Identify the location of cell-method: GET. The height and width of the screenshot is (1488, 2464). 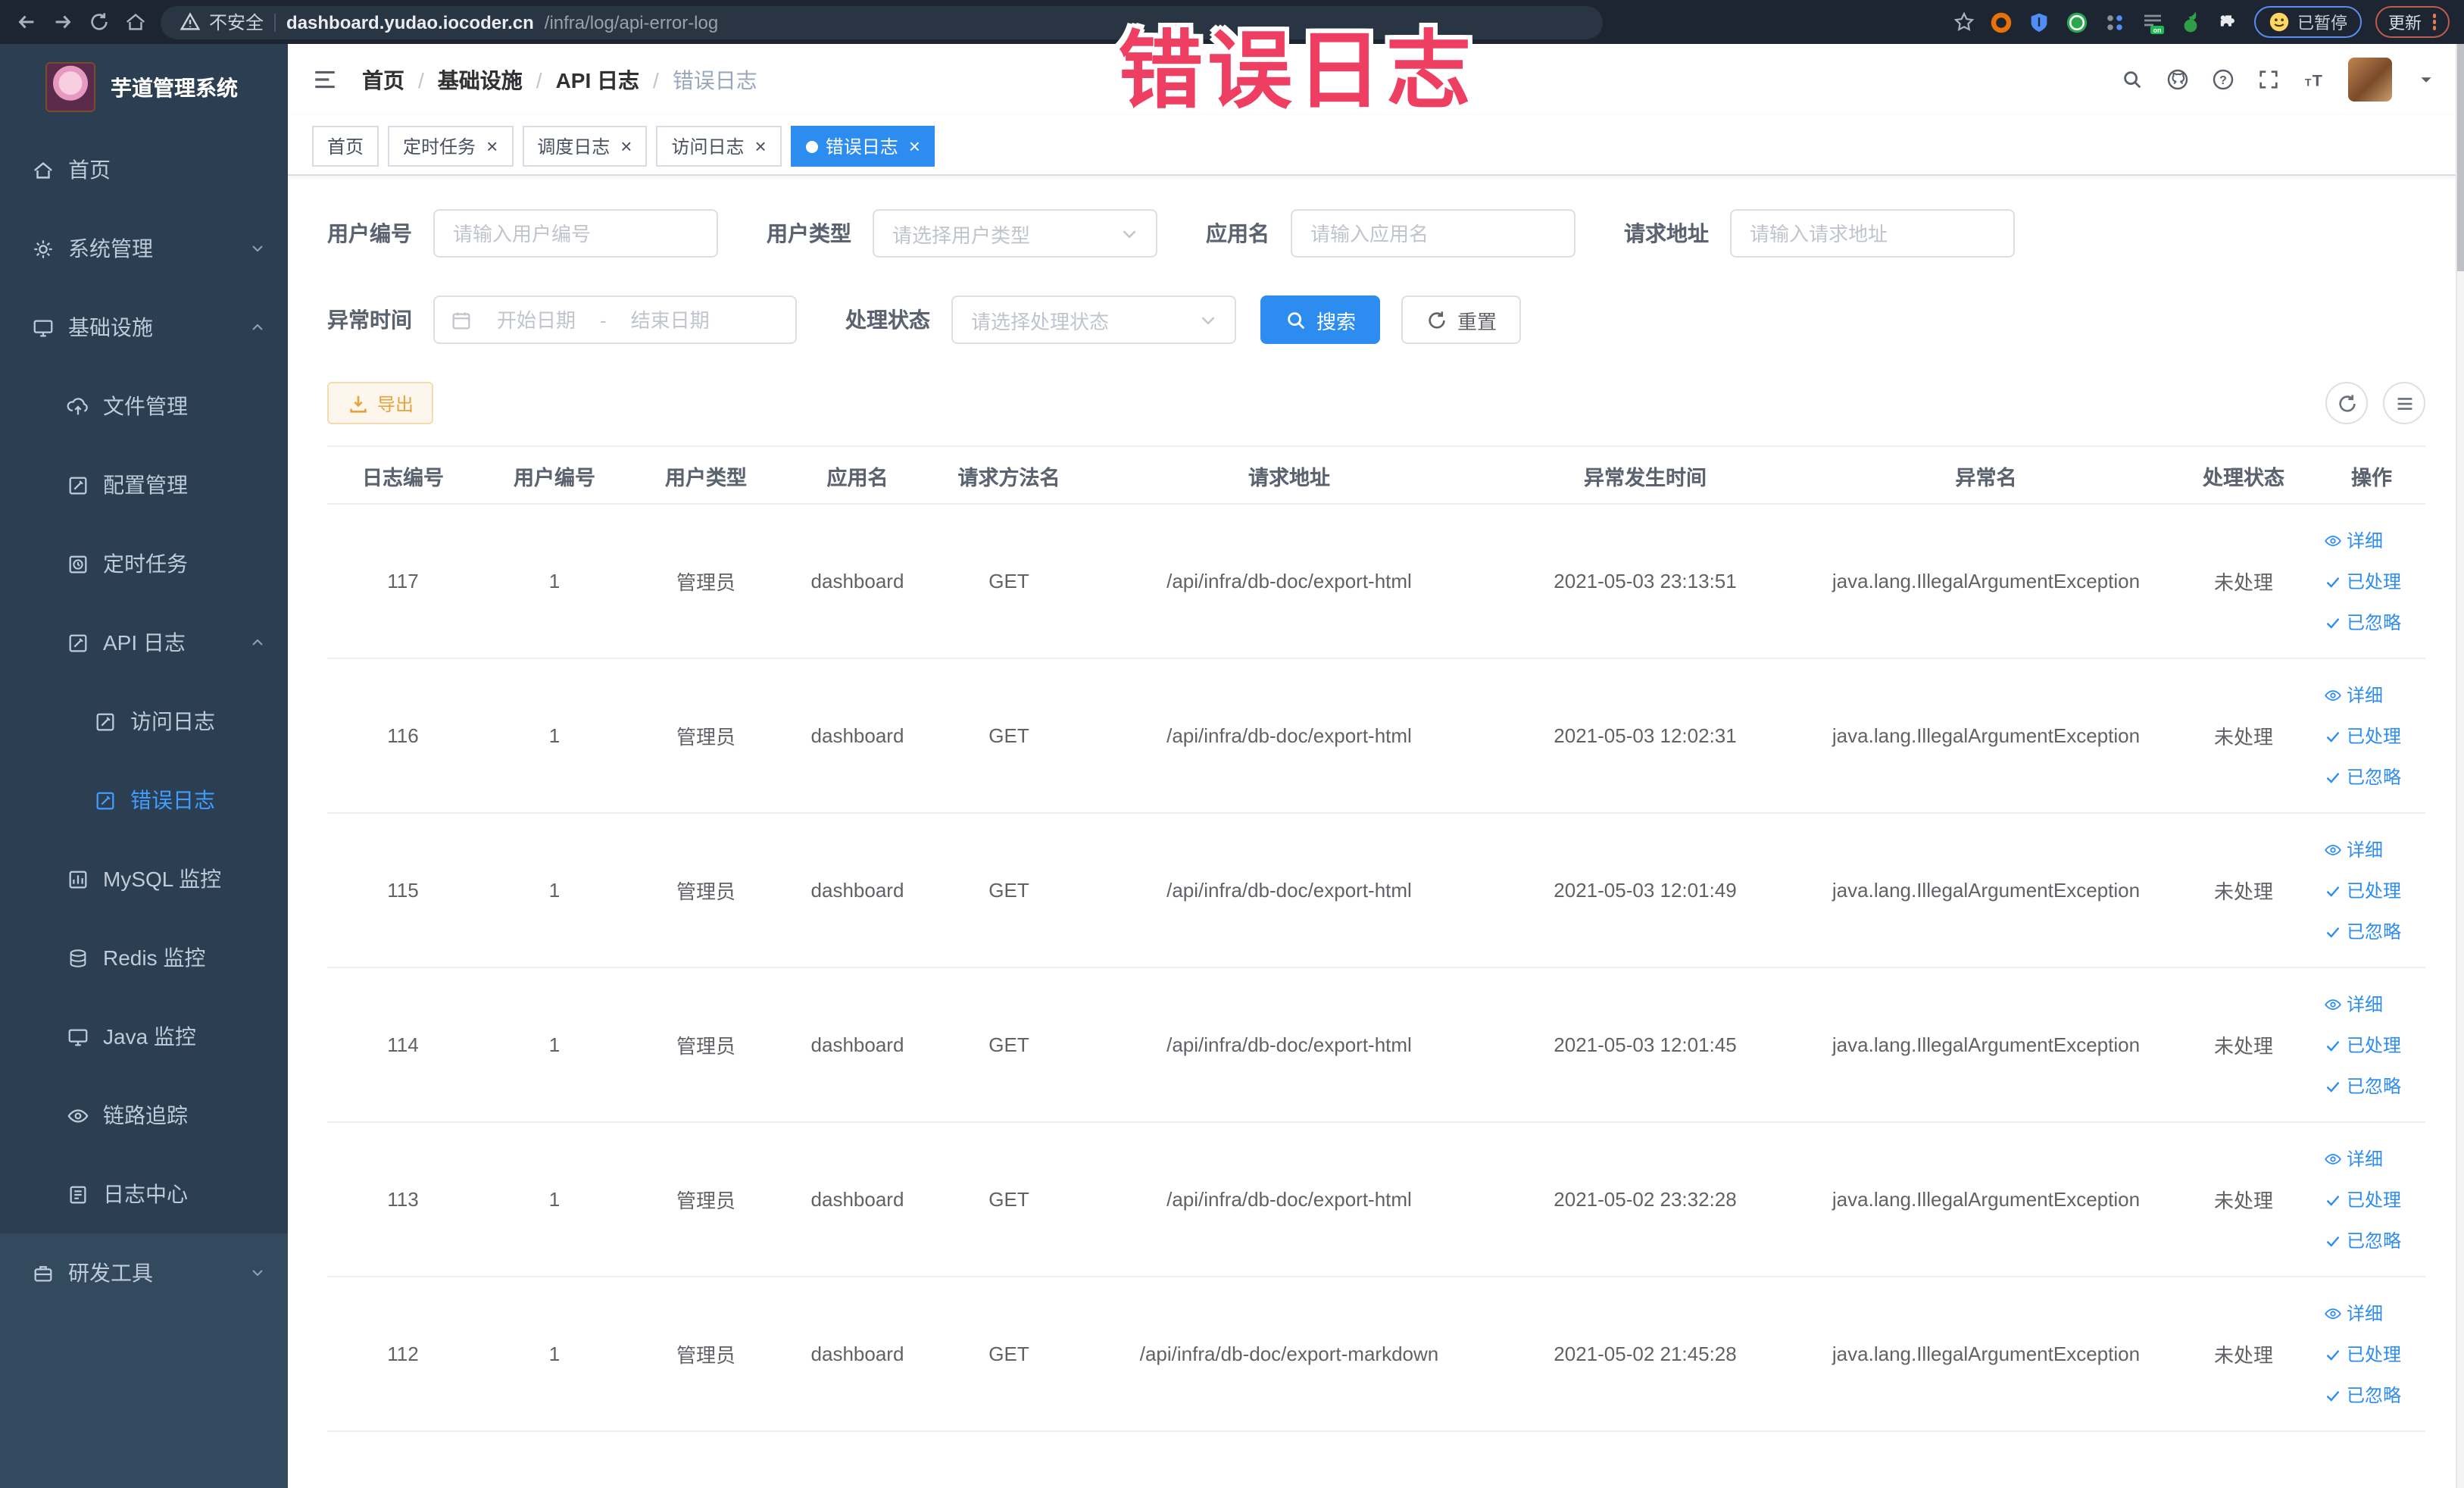
(1008, 581).